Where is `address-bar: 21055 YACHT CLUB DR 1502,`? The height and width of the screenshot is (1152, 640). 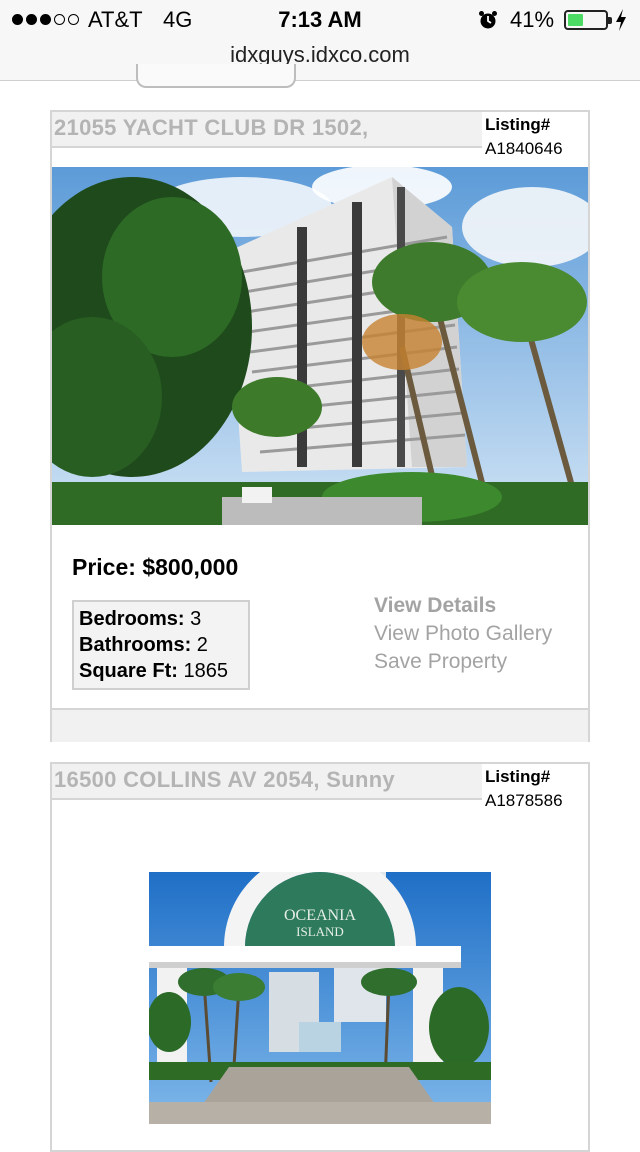
address-bar: 21055 YACHT CLUB DR 1502, is located at coordinates (267, 130).